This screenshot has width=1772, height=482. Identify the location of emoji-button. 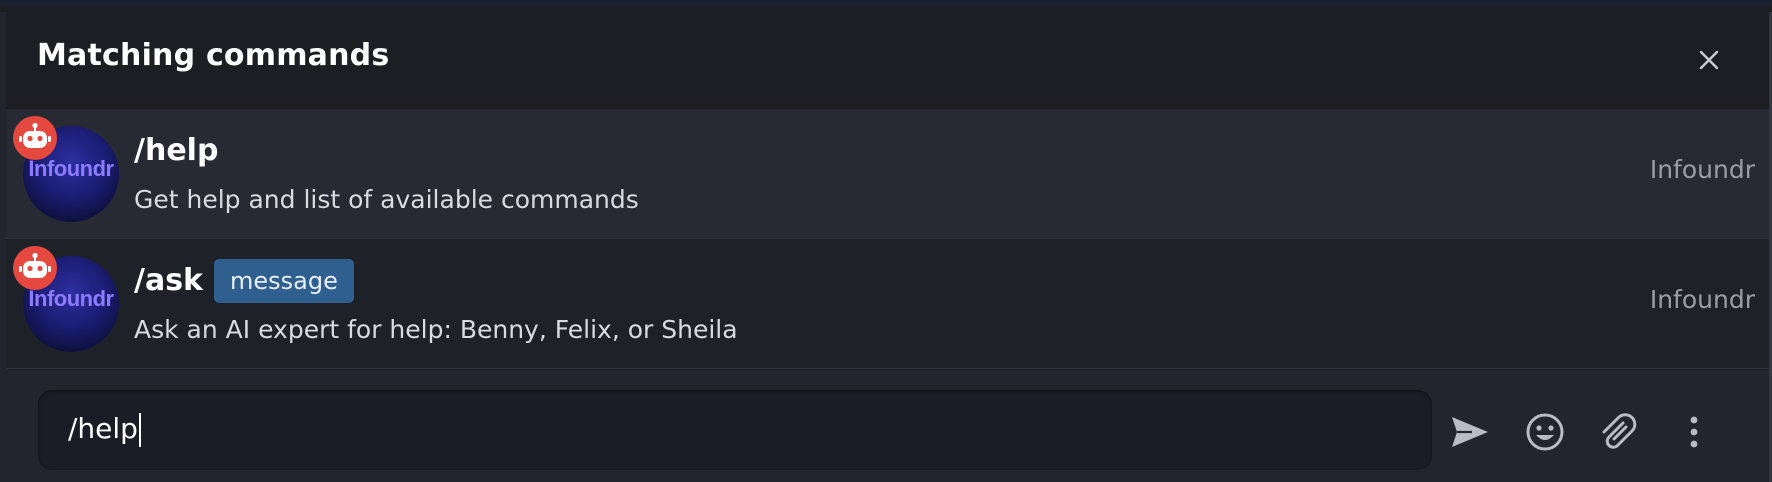
(1545, 432).